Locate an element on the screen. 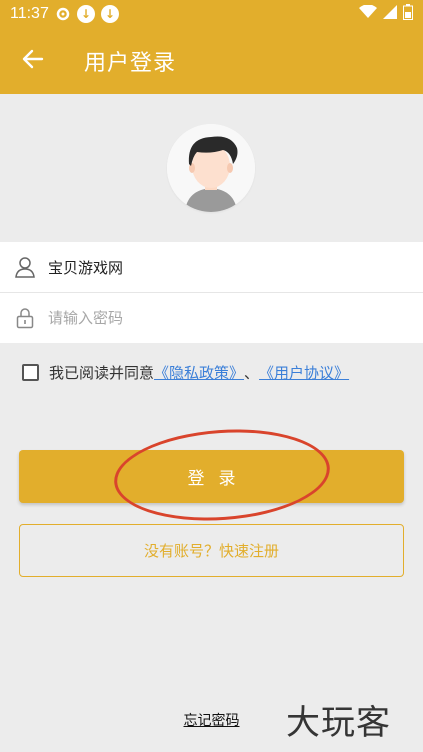 Image resolution: width=423 pixels, height=752 pixels. user-icon is located at coordinates (25, 267).